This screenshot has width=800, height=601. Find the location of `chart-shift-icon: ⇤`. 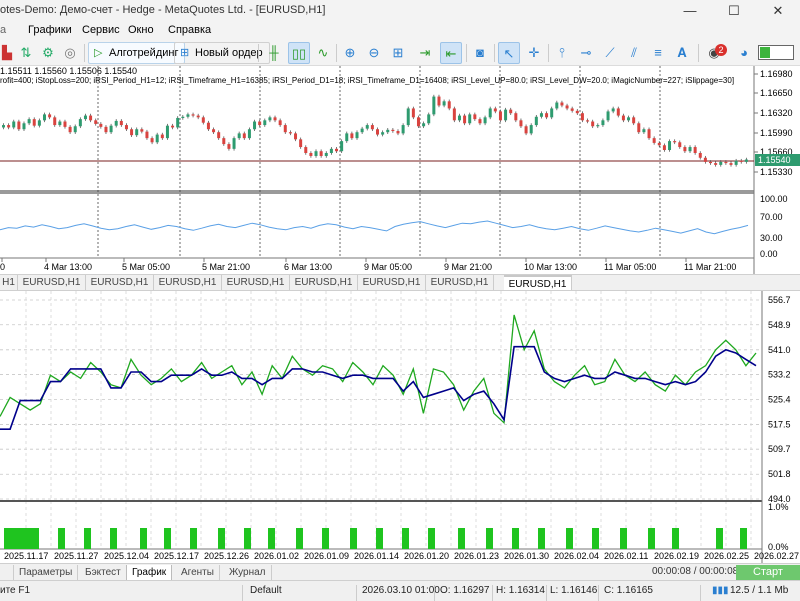

chart-shift-icon: ⇤ is located at coordinates (451, 53).